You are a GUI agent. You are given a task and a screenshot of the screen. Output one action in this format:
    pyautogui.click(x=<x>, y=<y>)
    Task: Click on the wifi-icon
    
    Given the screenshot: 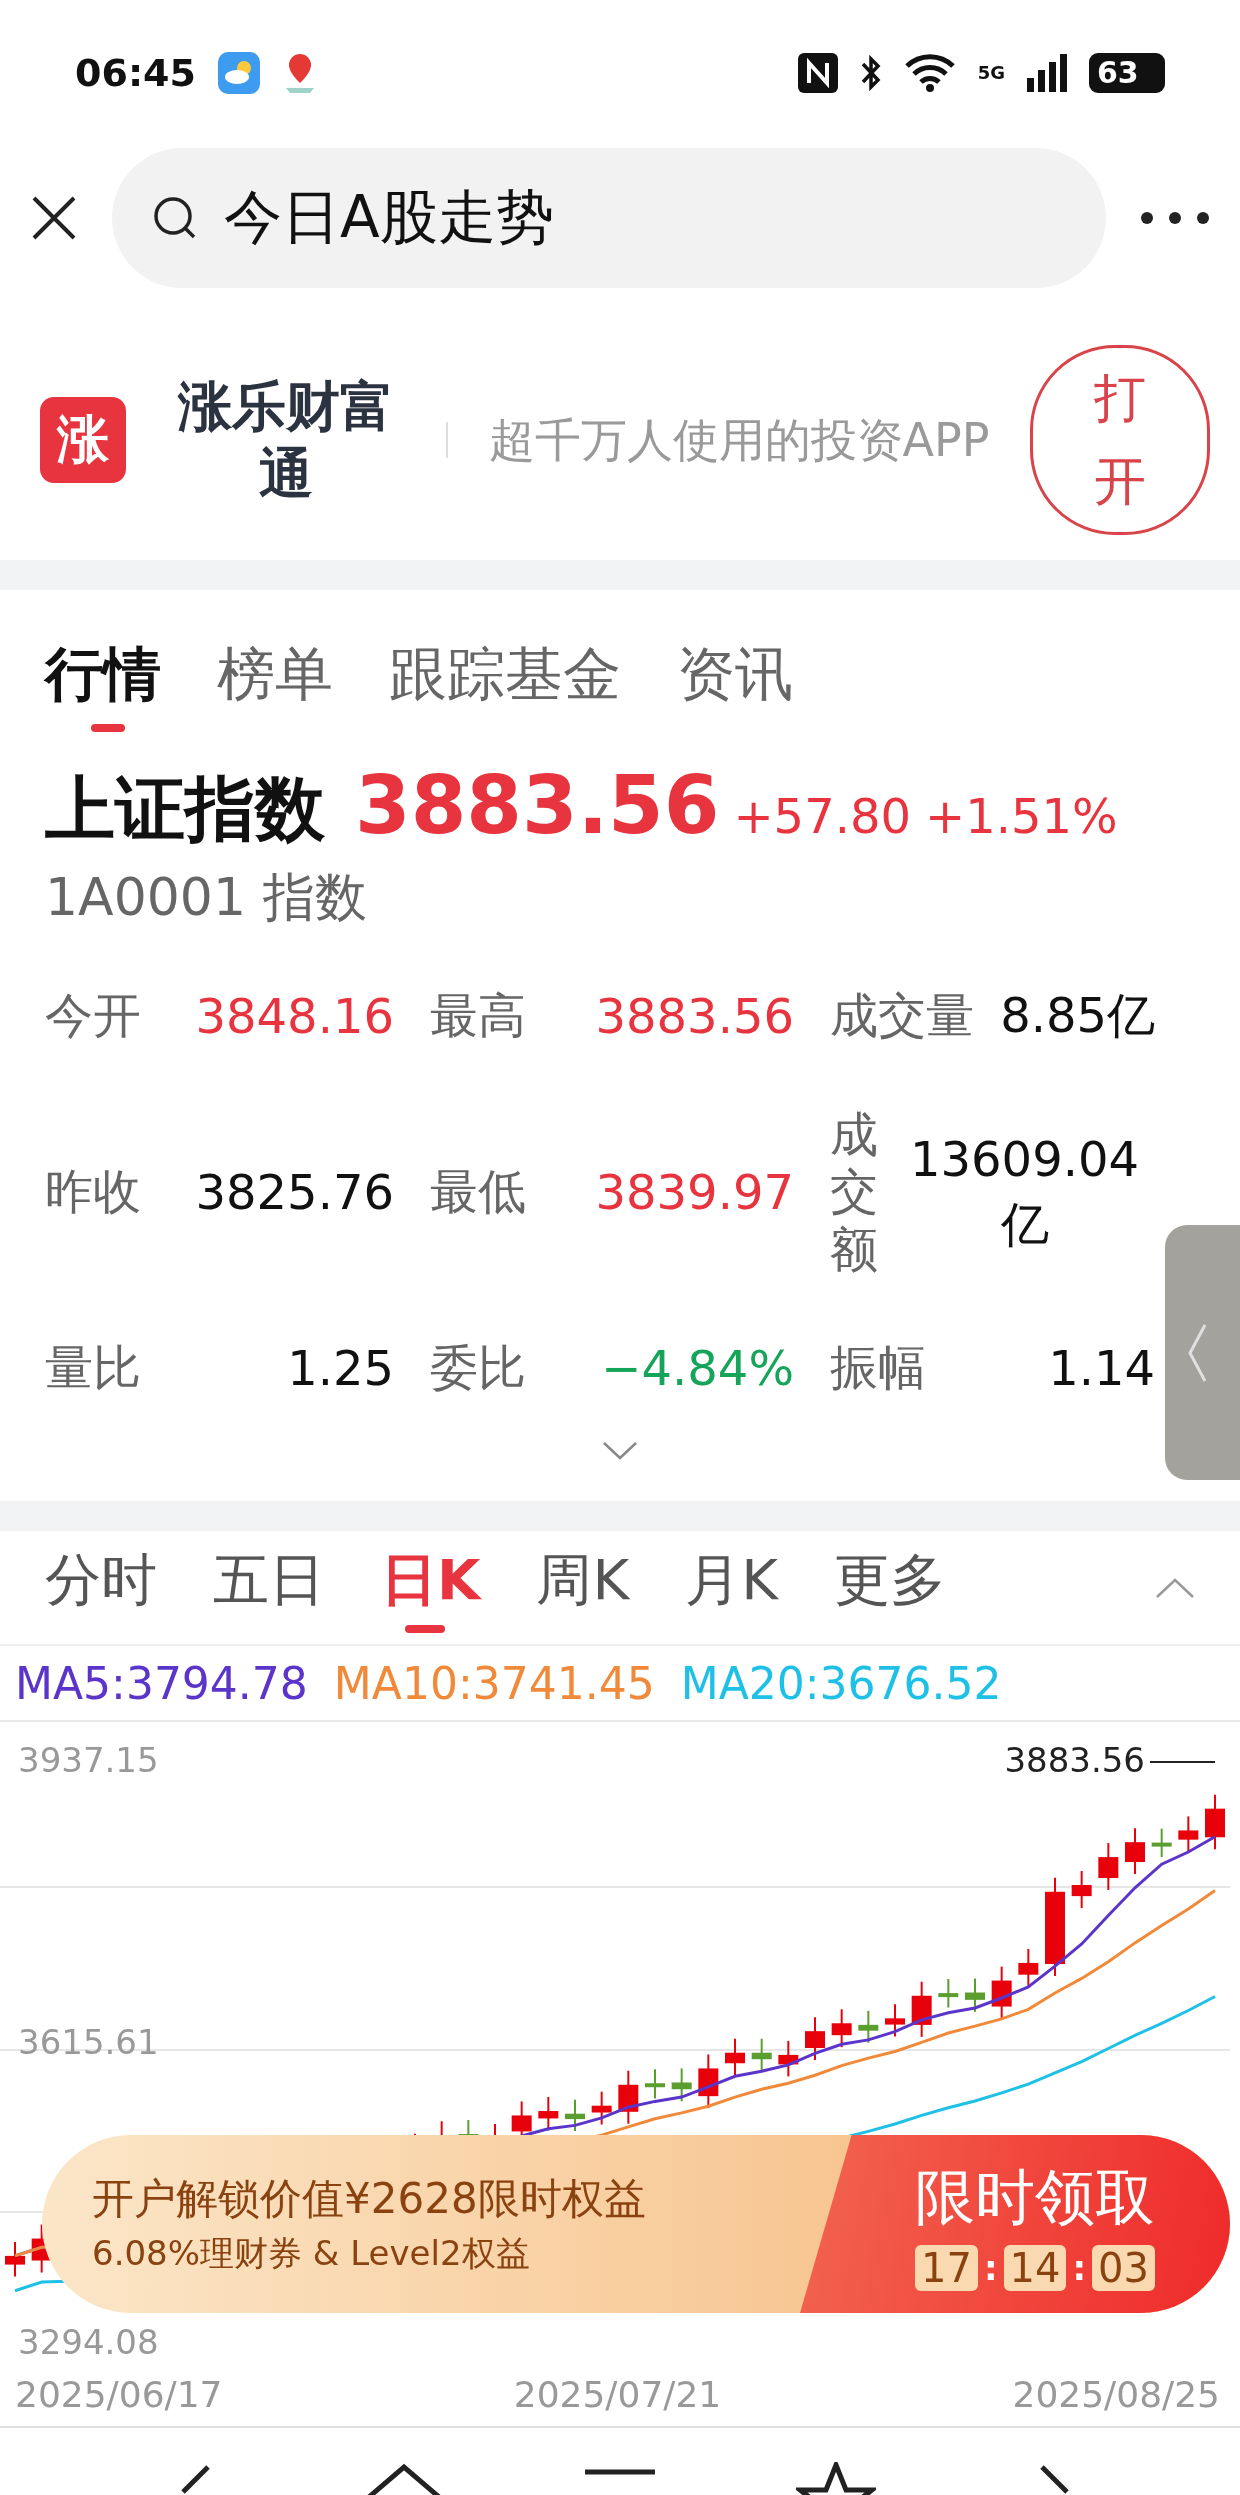 What is the action you would take?
    pyautogui.click(x=929, y=72)
    